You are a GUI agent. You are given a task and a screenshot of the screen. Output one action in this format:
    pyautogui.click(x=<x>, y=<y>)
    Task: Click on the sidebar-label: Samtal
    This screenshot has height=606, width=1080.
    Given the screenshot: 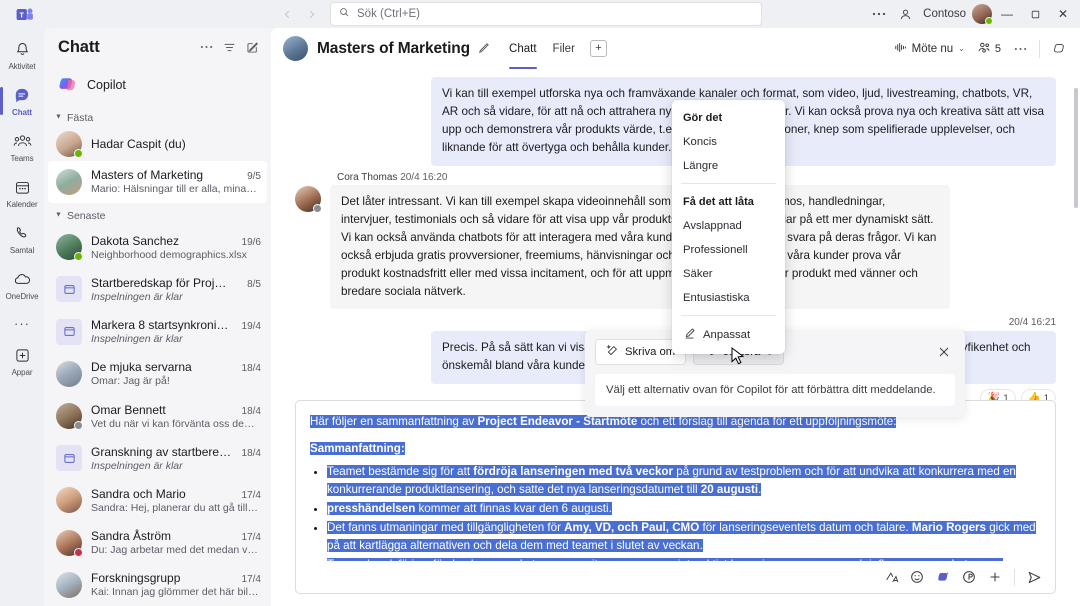 What is the action you would take?
    pyautogui.click(x=22, y=250)
    